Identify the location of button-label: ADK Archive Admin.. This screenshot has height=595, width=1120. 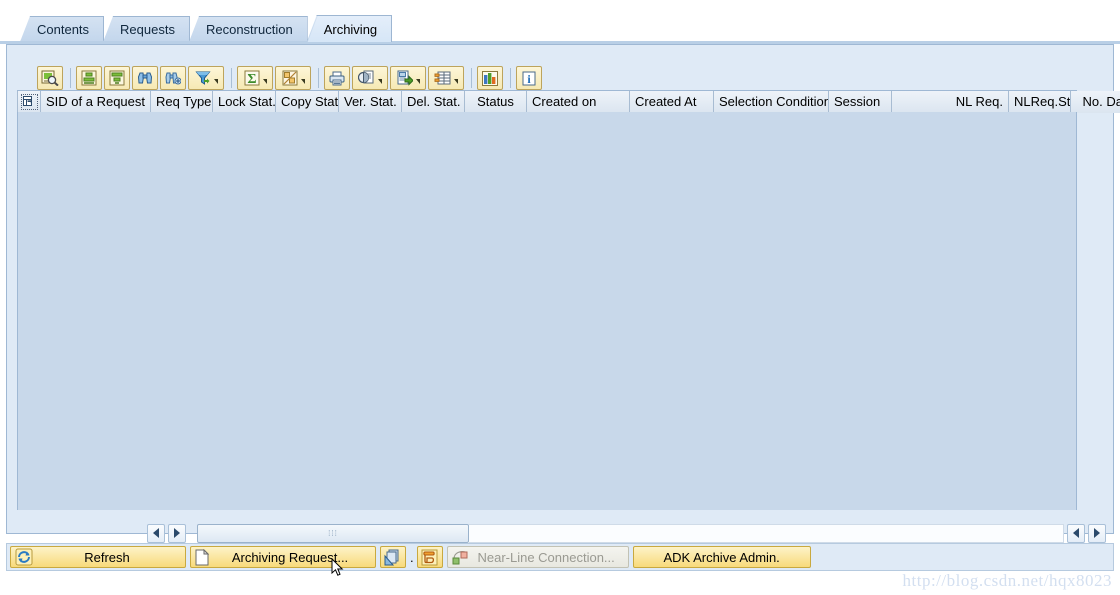
(721, 557).